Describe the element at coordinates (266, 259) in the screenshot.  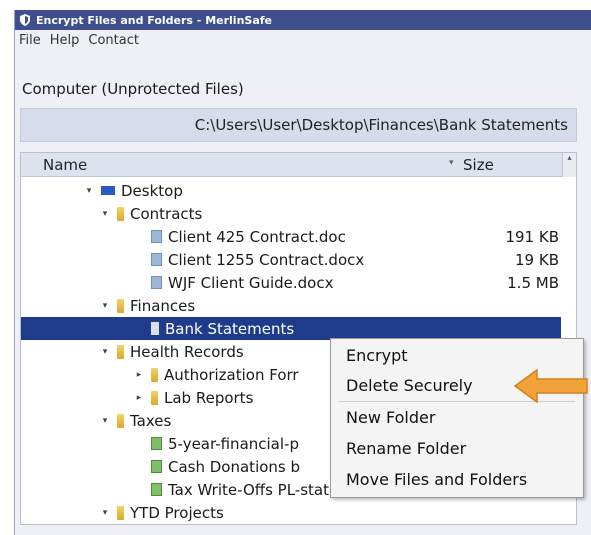
I see `tree-item-label: Client 1255 Contract.docx` at that location.